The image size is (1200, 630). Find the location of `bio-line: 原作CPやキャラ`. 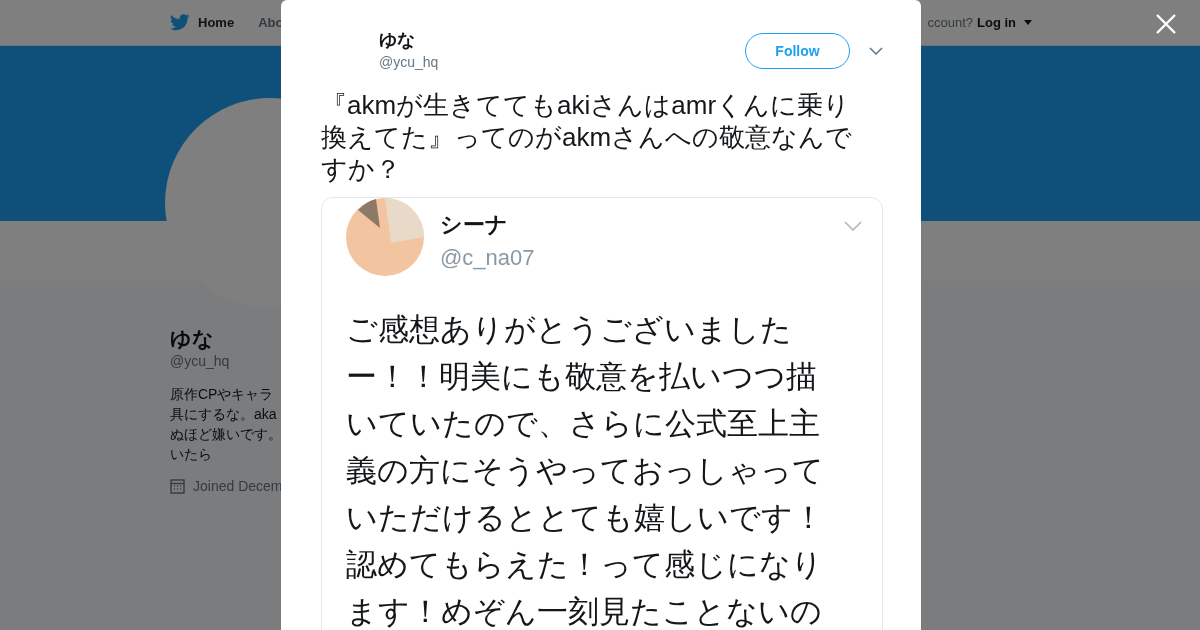

bio-line: 原作CPやキャラ is located at coordinates (222, 395).